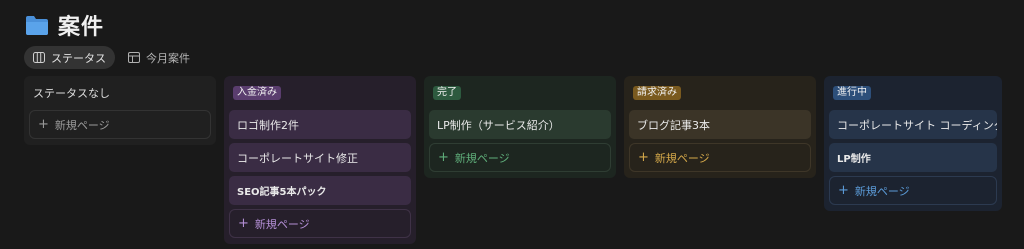 This screenshot has height=249, width=1024. Describe the element at coordinates (282, 192) in the screenshot. I see `card-title: SEO記事5本パック` at that location.